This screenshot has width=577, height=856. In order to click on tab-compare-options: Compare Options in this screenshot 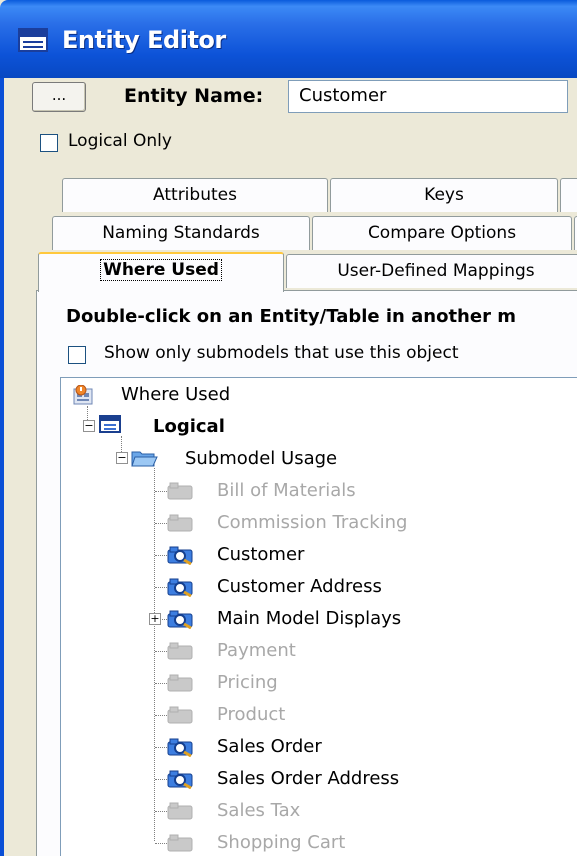, I will do `click(442, 233)`.